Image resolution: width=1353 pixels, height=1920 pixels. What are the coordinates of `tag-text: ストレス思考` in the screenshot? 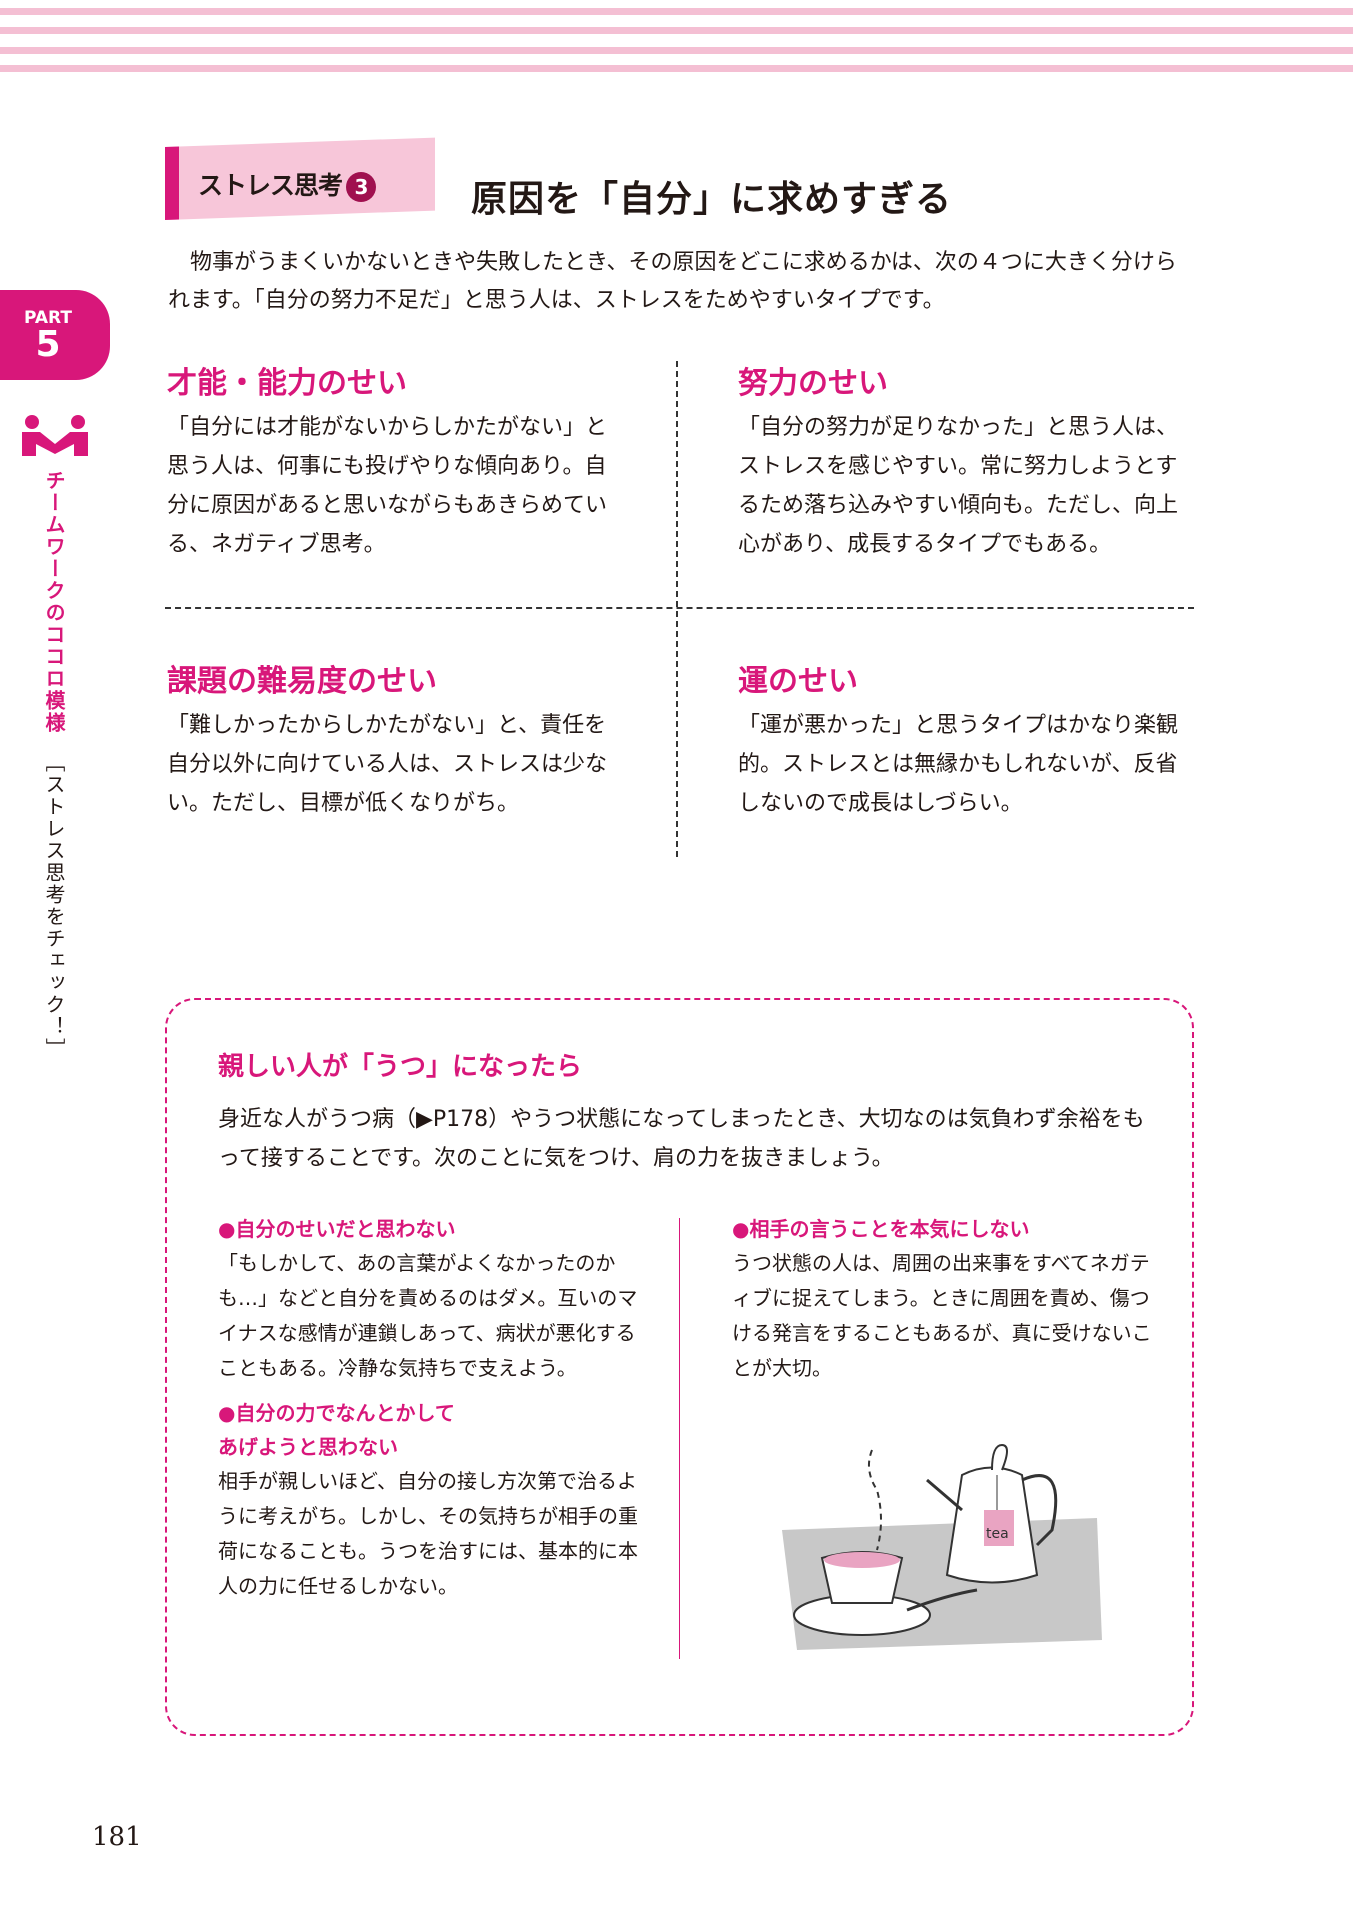 It's located at (270, 185).